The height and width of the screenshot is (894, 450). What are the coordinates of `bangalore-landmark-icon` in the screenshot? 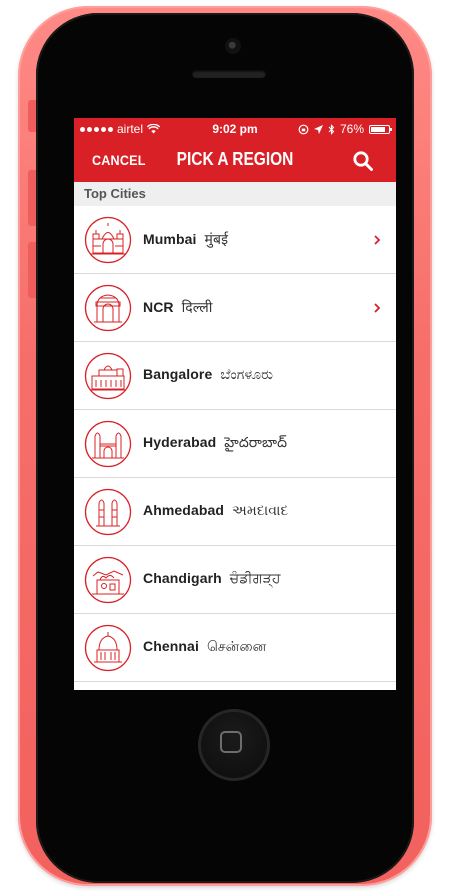 It's located at (108, 376).